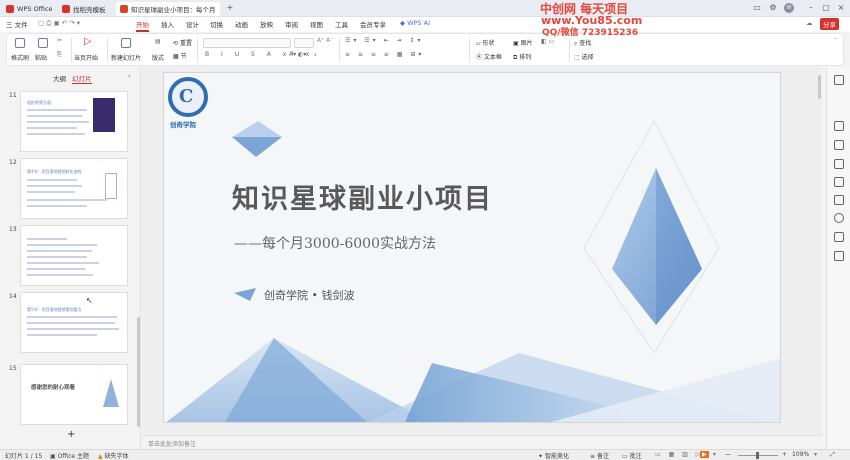  I want to click on tab-document: 知识星球副业小项目：每个月 ×, so click(168, 9).